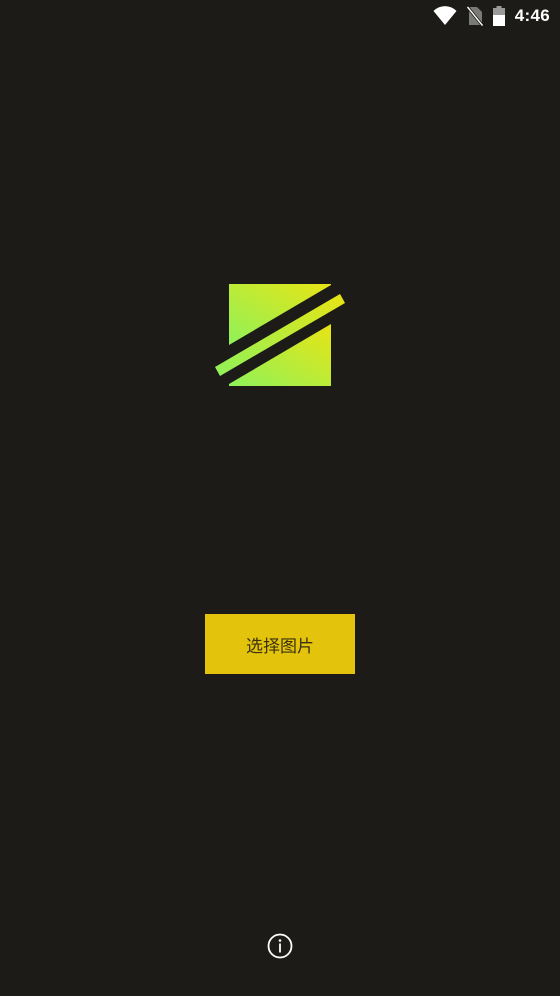 The width and height of the screenshot is (560, 996). What do you see at coordinates (280, 336) in the screenshot?
I see `app-logo` at bounding box center [280, 336].